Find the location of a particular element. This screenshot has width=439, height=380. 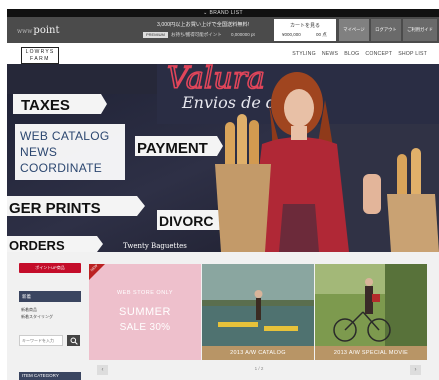

tile-special-movie: 2013 A/W SPECIAL MOVIE is located at coordinates (371, 312).